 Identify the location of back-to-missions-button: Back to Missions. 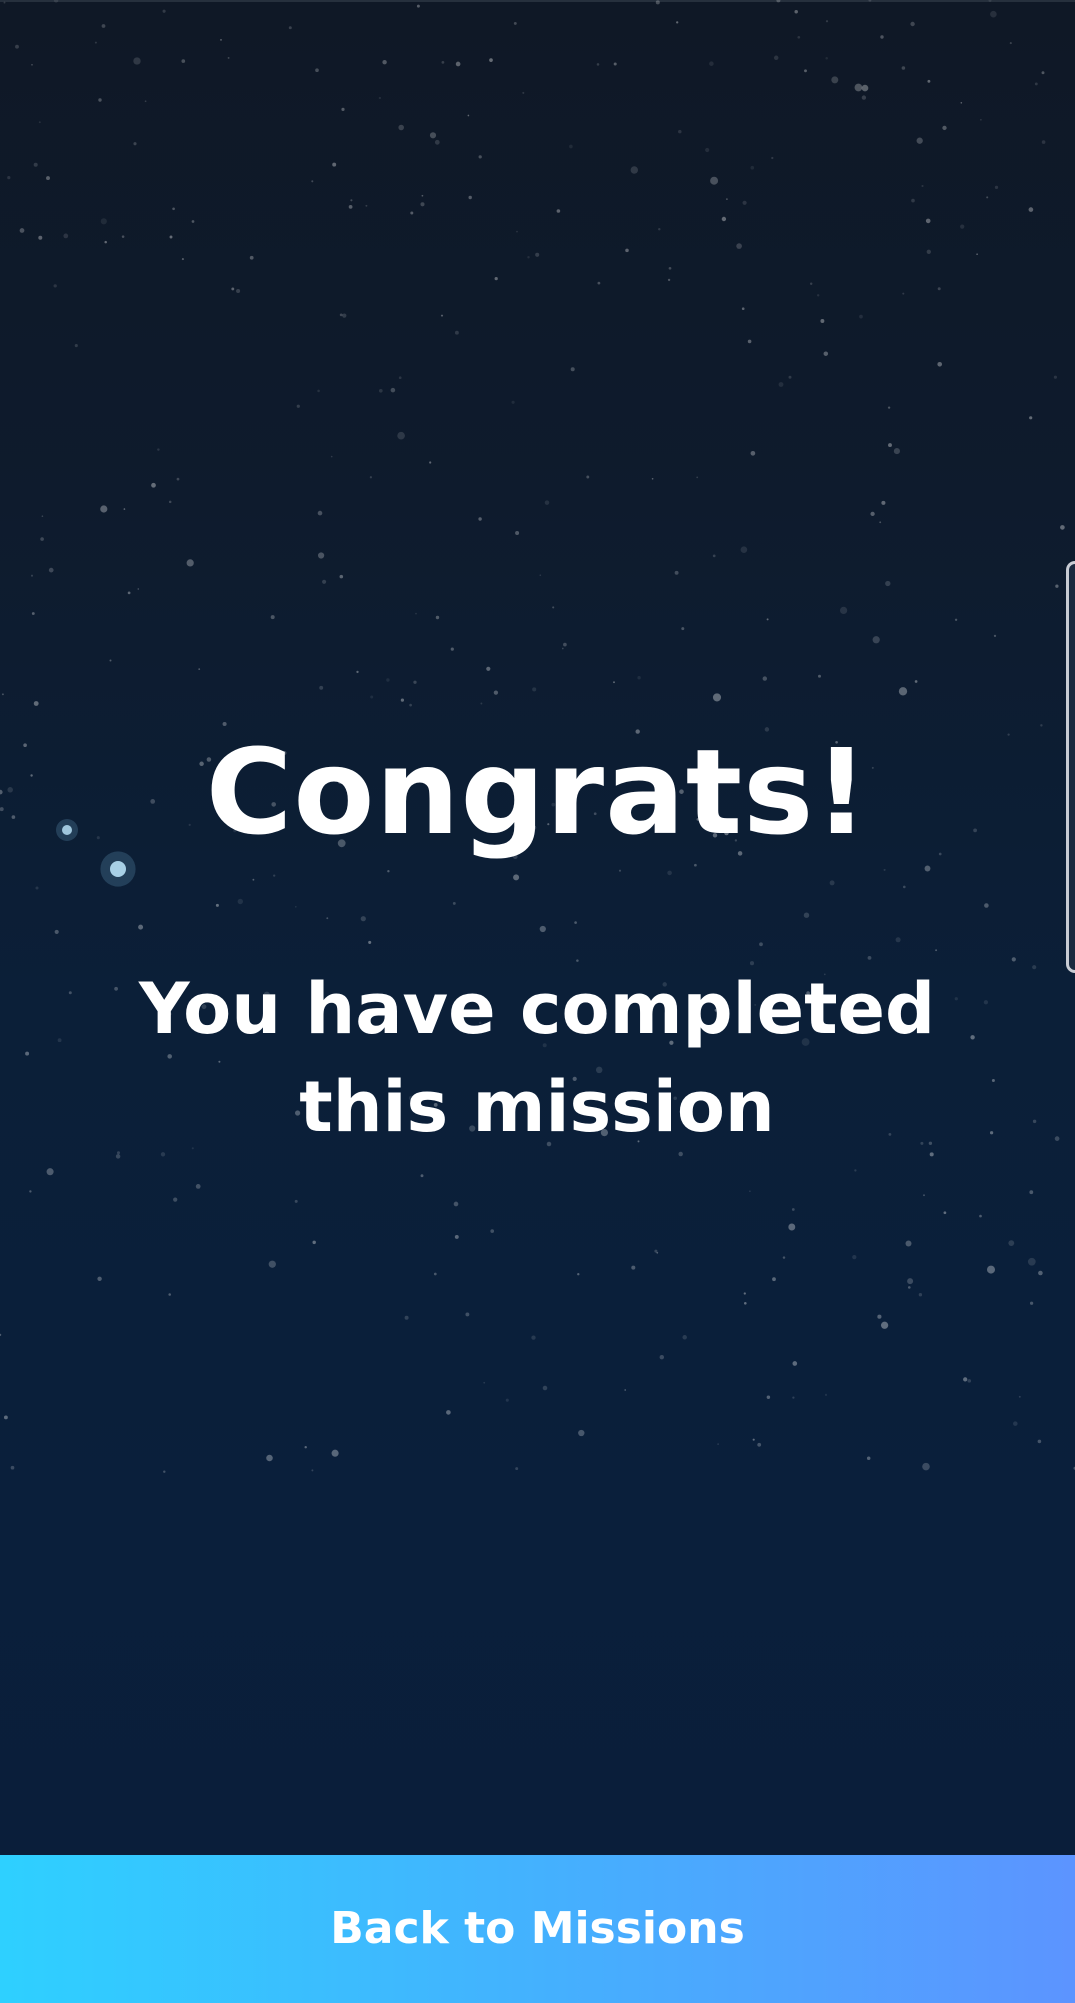
(537, 1929).